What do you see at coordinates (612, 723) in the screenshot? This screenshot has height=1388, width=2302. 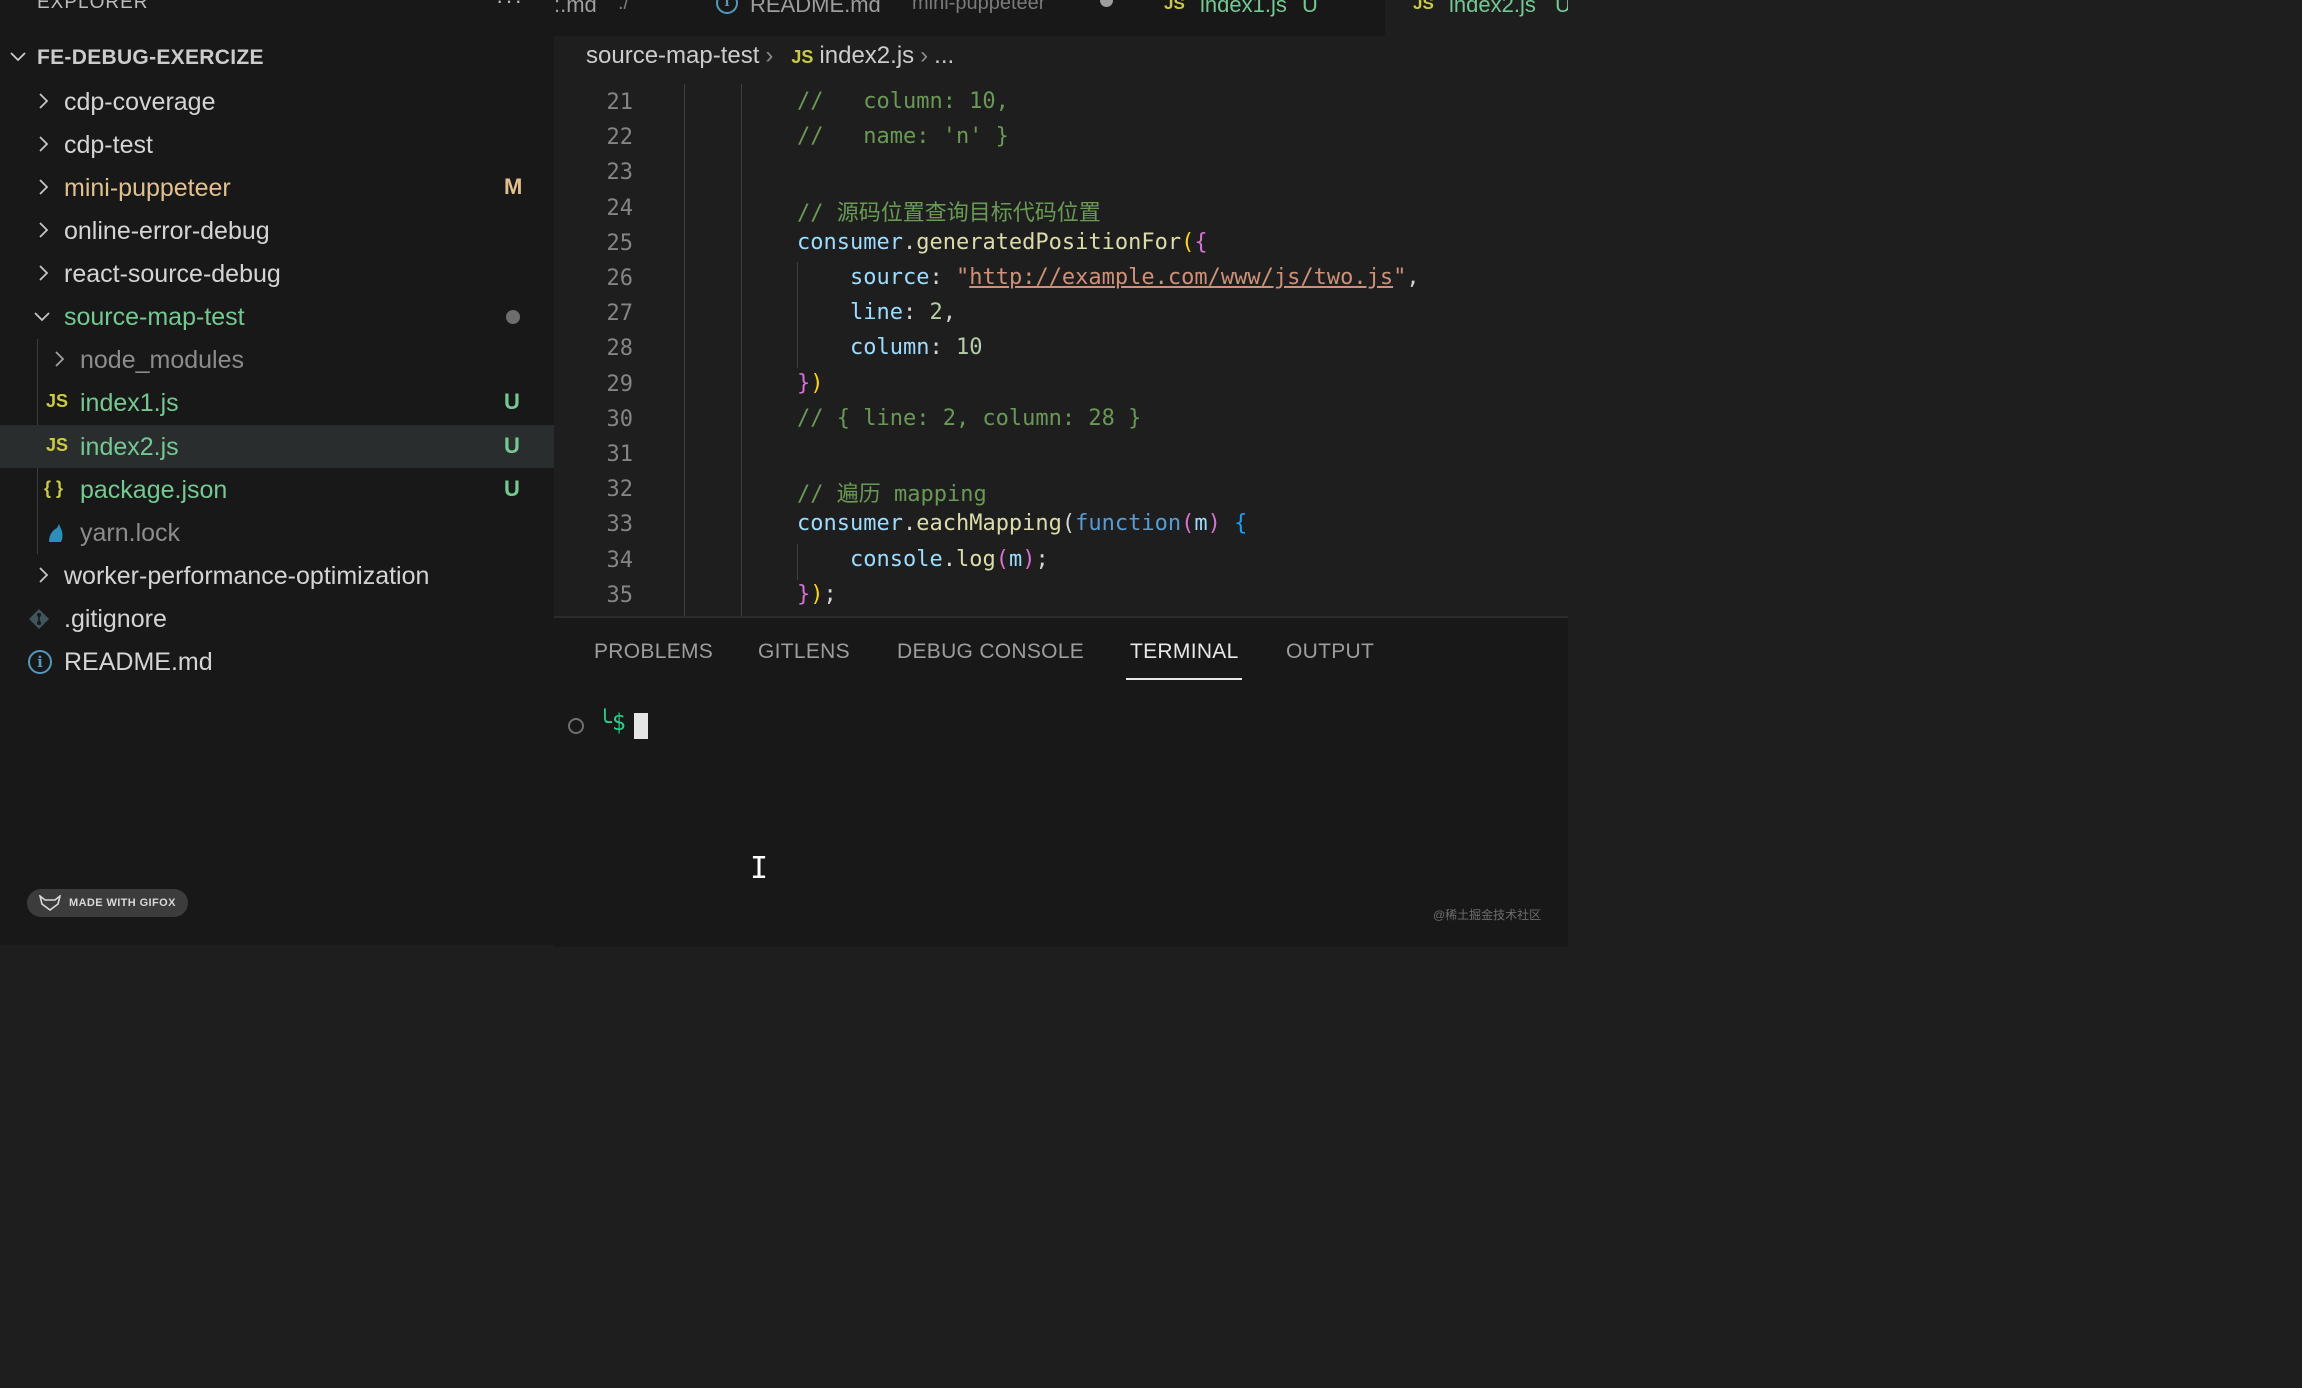 I see `terminal-prompt: ╰$` at bounding box center [612, 723].